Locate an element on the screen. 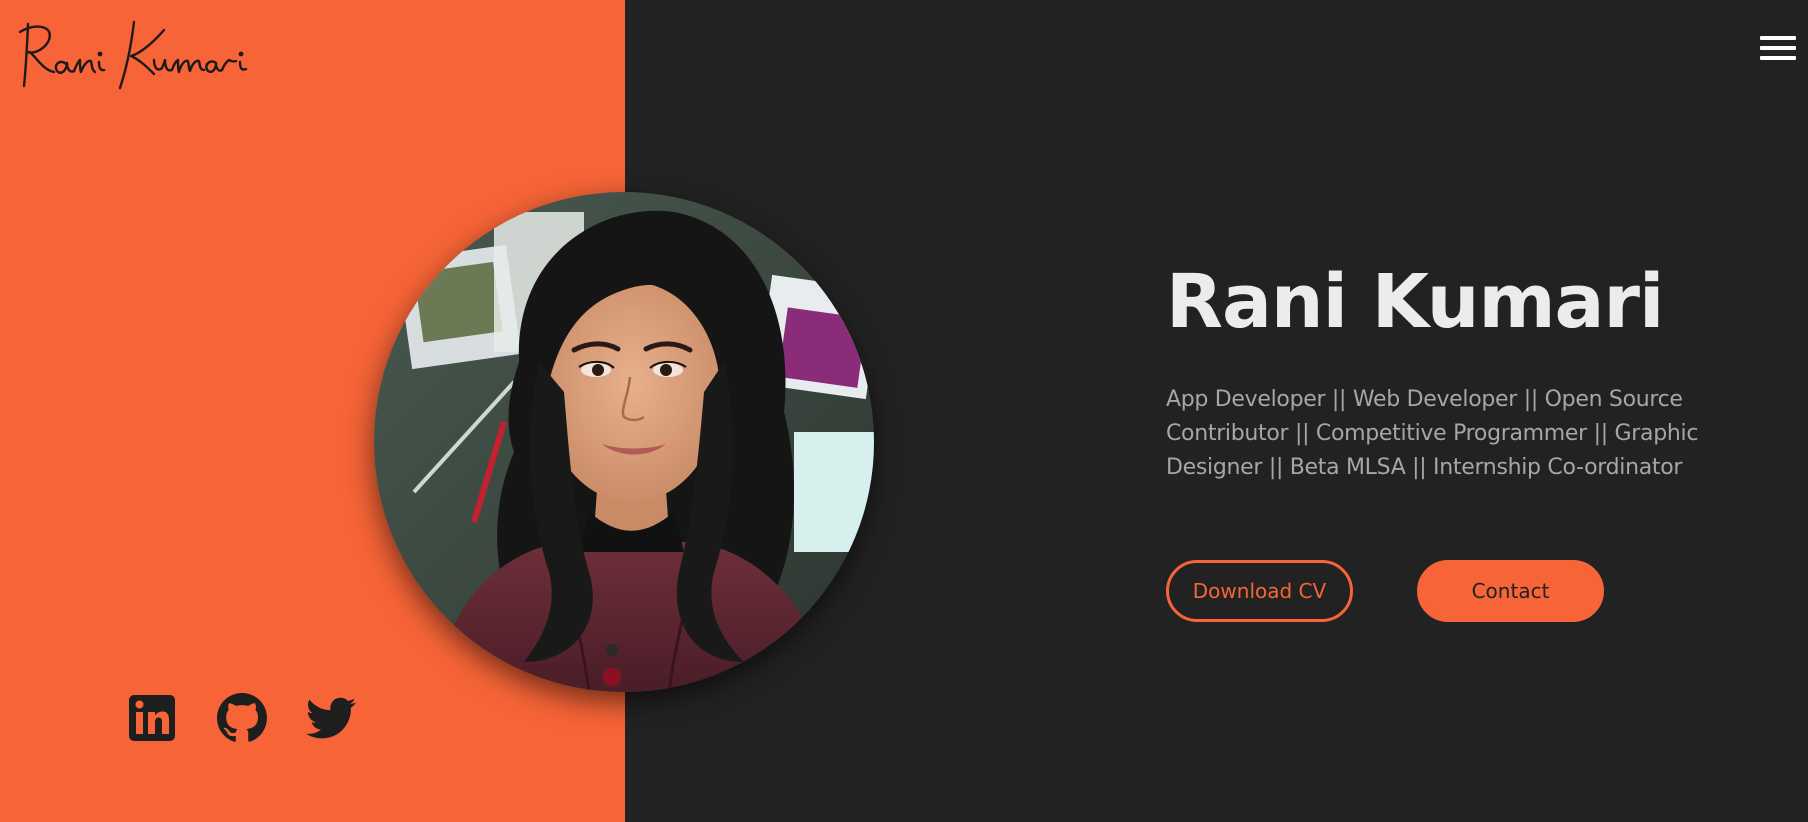  twitter-icon is located at coordinates (331, 718).